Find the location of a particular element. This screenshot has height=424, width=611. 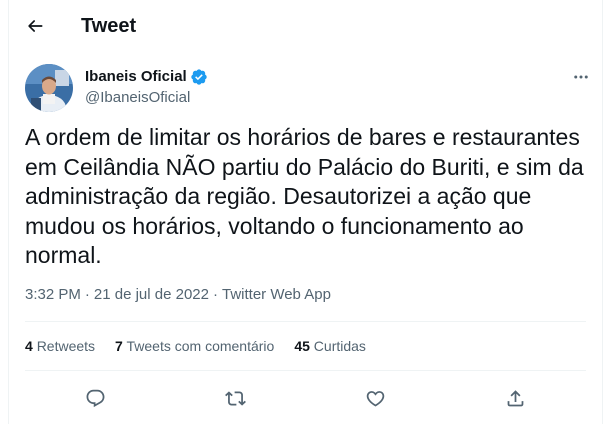

likes-count: 45 is located at coordinates (302, 346).